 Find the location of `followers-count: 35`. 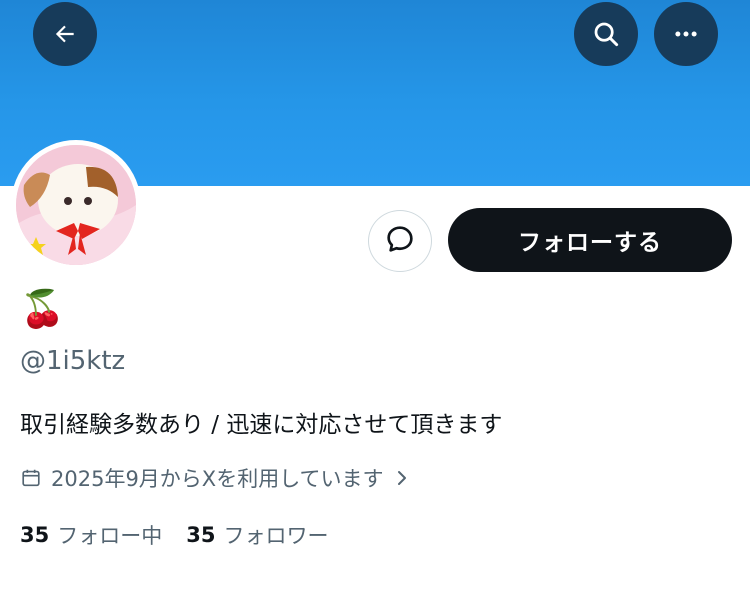

followers-count: 35 is located at coordinates (201, 535).